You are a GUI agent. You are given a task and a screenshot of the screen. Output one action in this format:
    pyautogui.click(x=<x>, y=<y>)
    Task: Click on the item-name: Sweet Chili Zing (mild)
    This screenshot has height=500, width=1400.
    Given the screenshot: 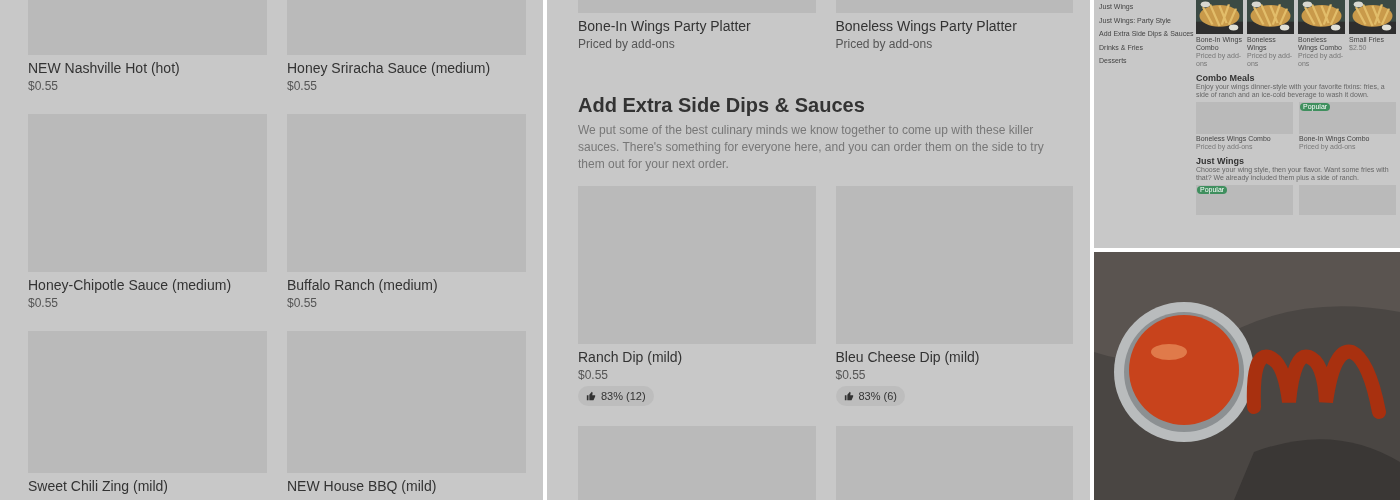 What is the action you would take?
    pyautogui.click(x=99, y=486)
    